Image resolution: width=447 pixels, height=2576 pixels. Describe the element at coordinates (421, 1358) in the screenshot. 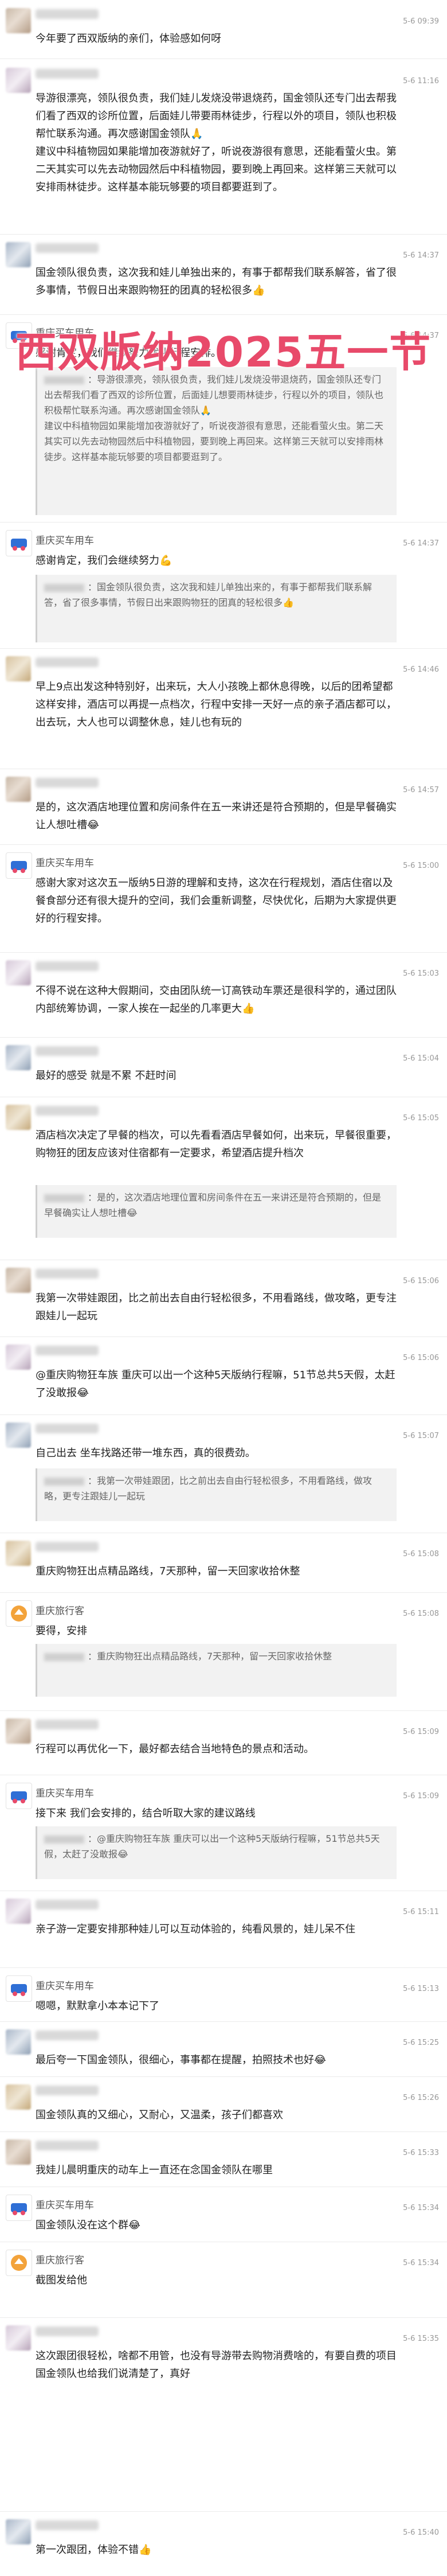

I see `timestamp: 5-6 15:06` at that location.